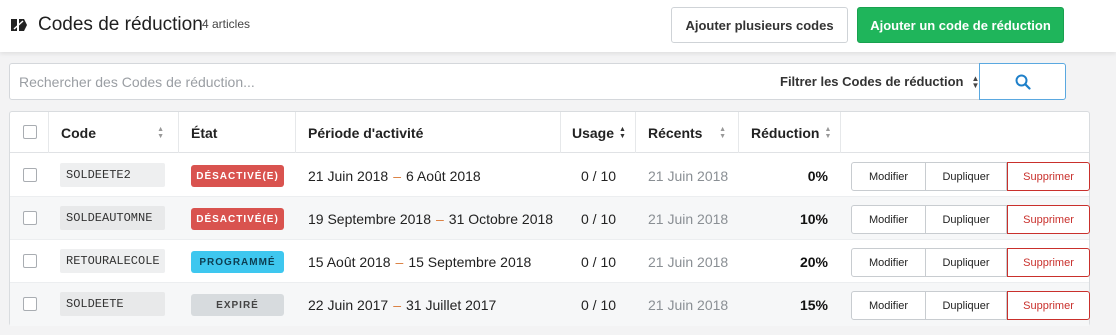 Image resolution: width=1116 pixels, height=335 pixels. Describe the element at coordinates (348, 175) in the screenshot. I see `period-start: 21 Juin 2018` at that location.